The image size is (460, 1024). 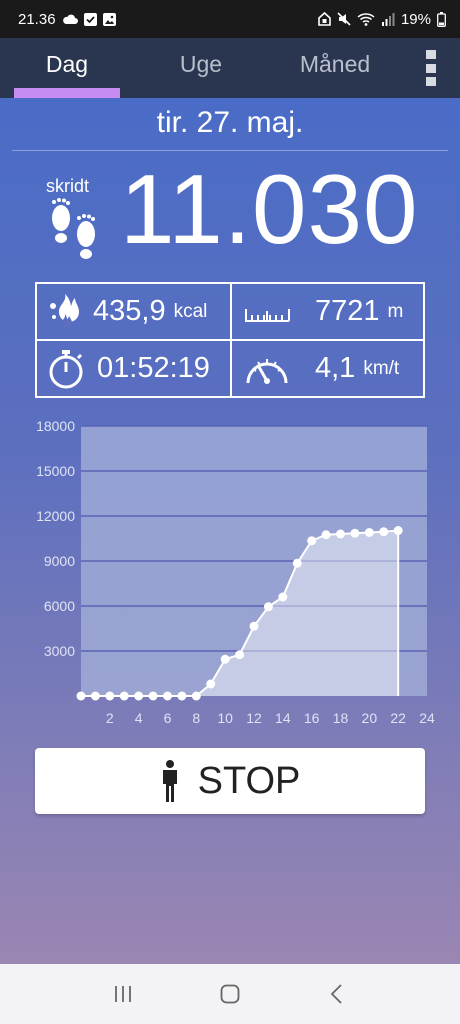 What do you see at coordinates (335, 64) in the screenshot?
I see `tab-month-label: Måned` at bounding box center [335, 64].